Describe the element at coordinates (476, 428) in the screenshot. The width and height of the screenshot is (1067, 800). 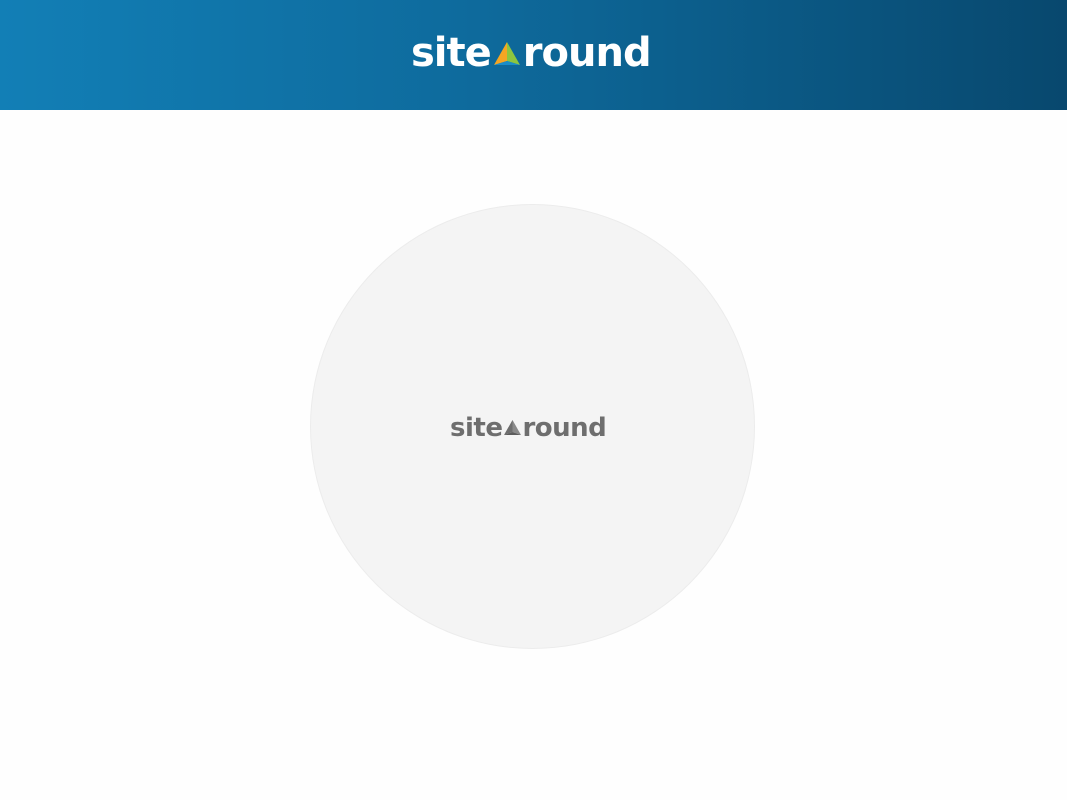
I see `loader-logo-site-text: site` at that location.